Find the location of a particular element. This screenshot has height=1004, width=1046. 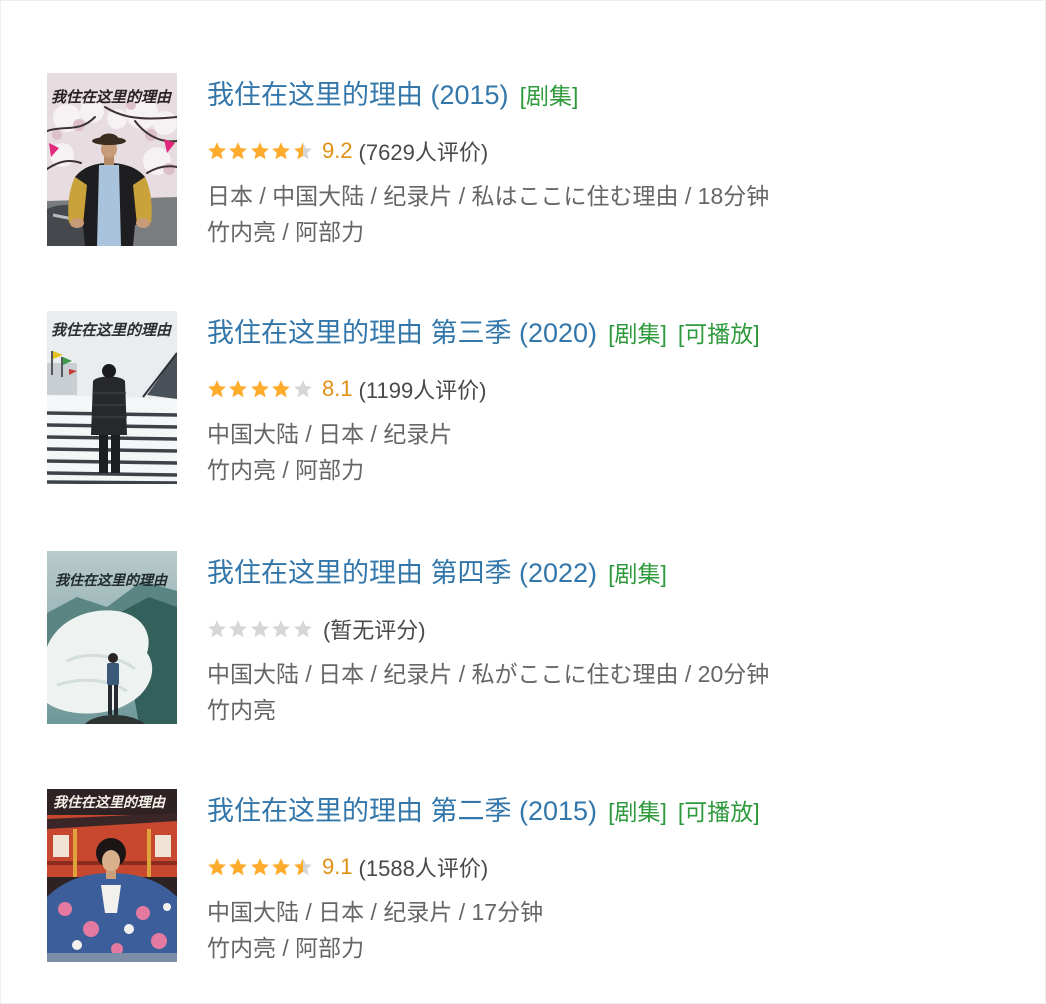

title-line: 我住在这里的理由 第四季 (2022) [剧集] is located at coordinates (607, 573).